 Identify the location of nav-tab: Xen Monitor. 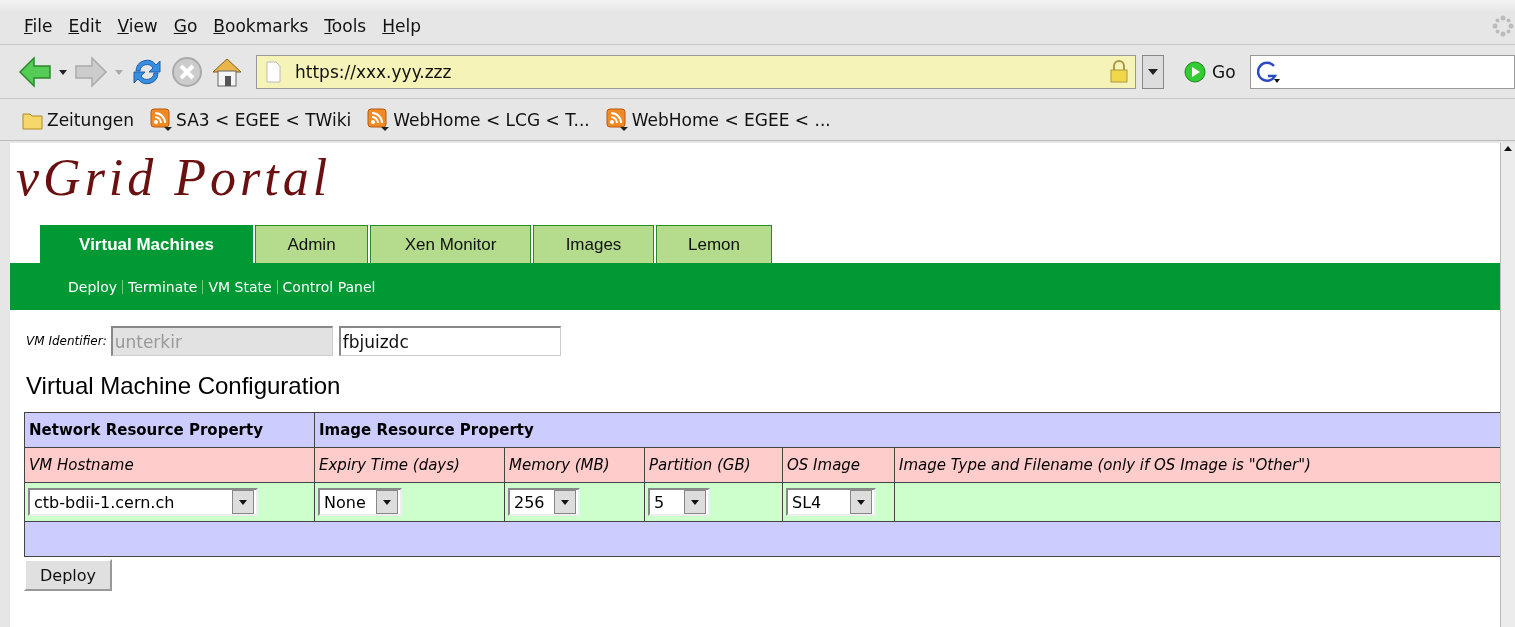
(450, 244).